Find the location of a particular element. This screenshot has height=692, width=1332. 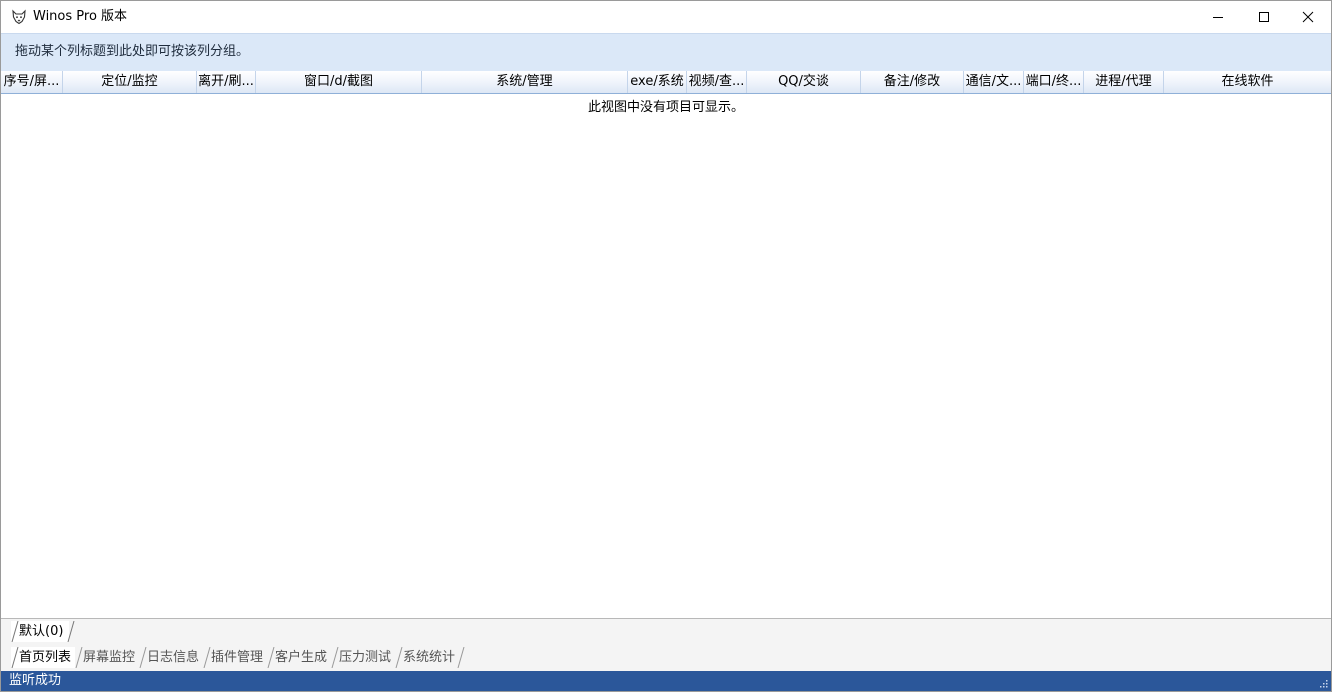

tab-plugin-manager: 插件管理 is located at coordinates (235, 657).